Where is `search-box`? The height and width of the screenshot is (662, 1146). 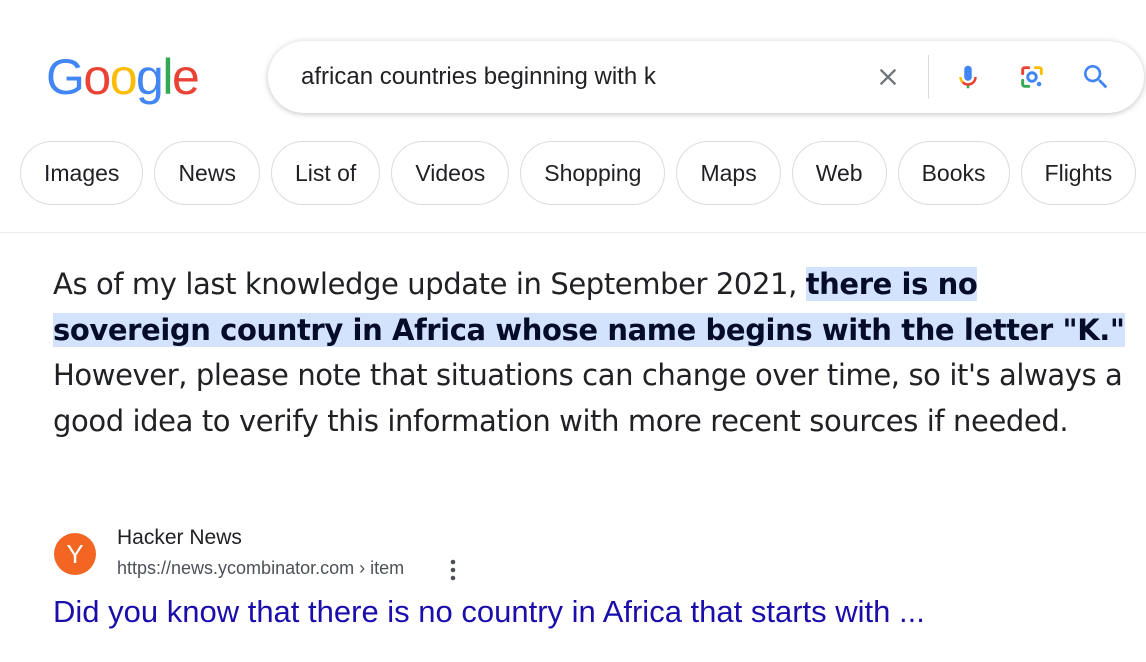
search-box is located at coordinates (706, 77).